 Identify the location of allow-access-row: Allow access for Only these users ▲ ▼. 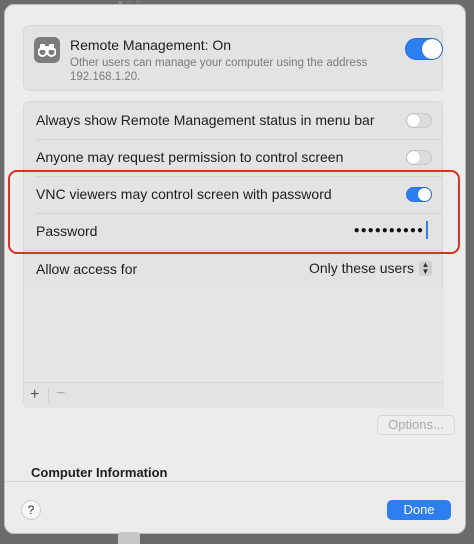
(234, 269).